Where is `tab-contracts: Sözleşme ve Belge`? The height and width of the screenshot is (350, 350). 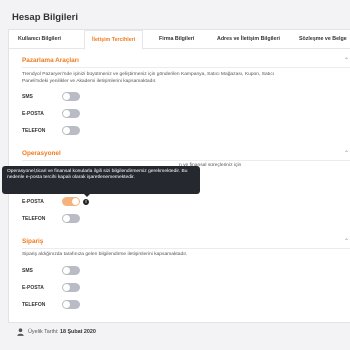
tab-contracts: Sözleşme ve Belge is located at coordinates (323, 39).